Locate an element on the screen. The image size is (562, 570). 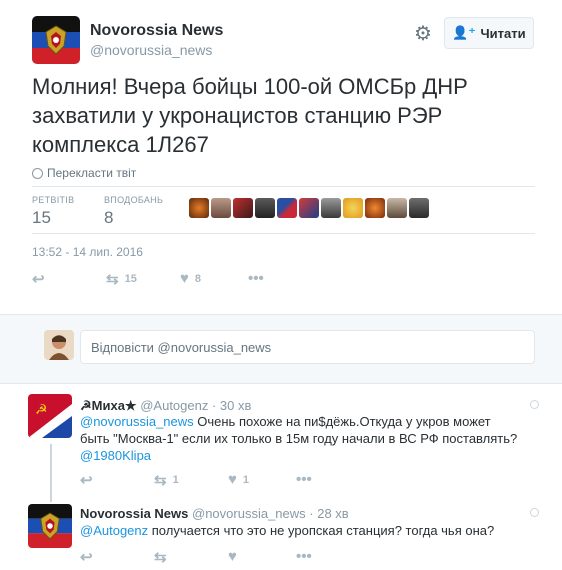
reply-author-avatar is located at coordinates (50, 526).